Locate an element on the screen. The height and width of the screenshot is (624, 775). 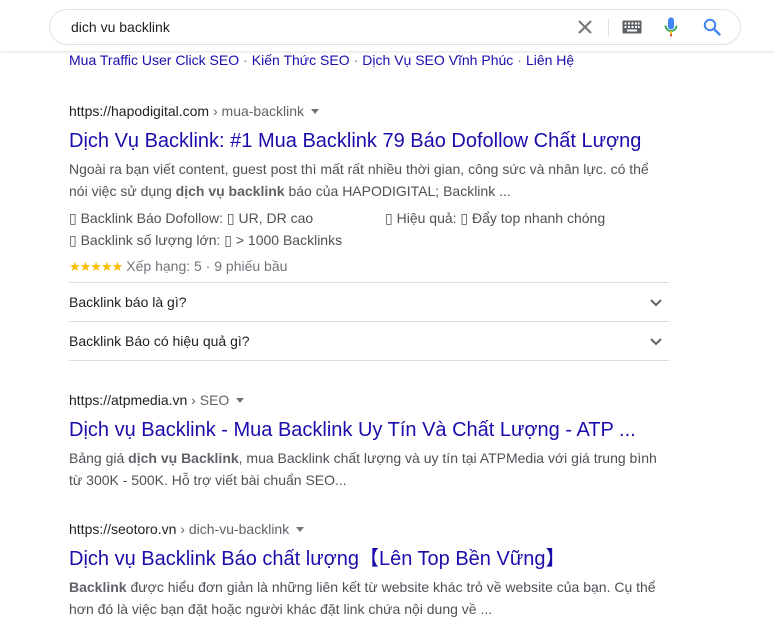
top-bar is located at coordinates (387, 25).